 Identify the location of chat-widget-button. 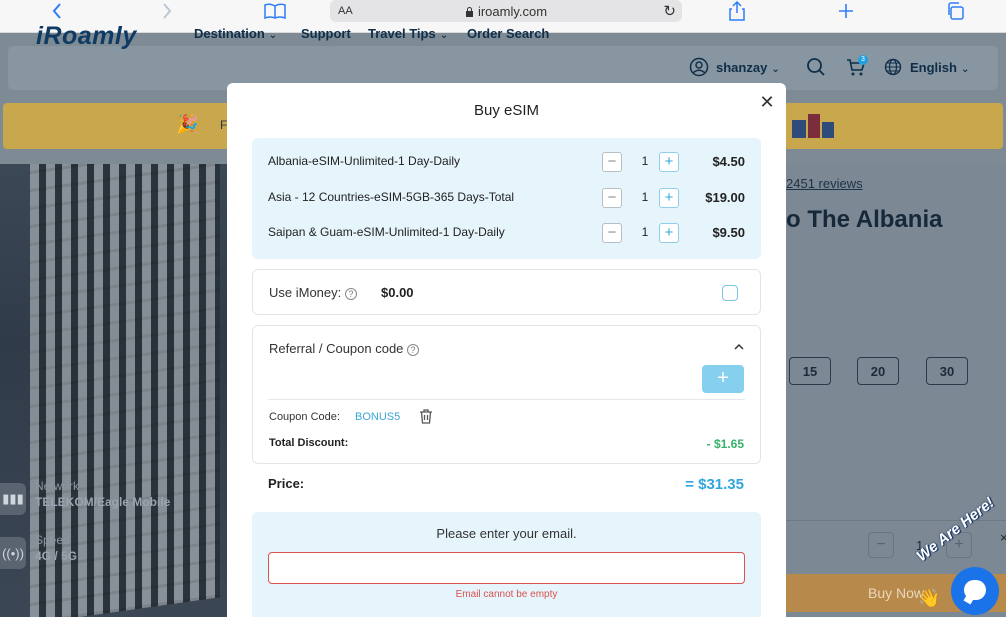
(975, 591).